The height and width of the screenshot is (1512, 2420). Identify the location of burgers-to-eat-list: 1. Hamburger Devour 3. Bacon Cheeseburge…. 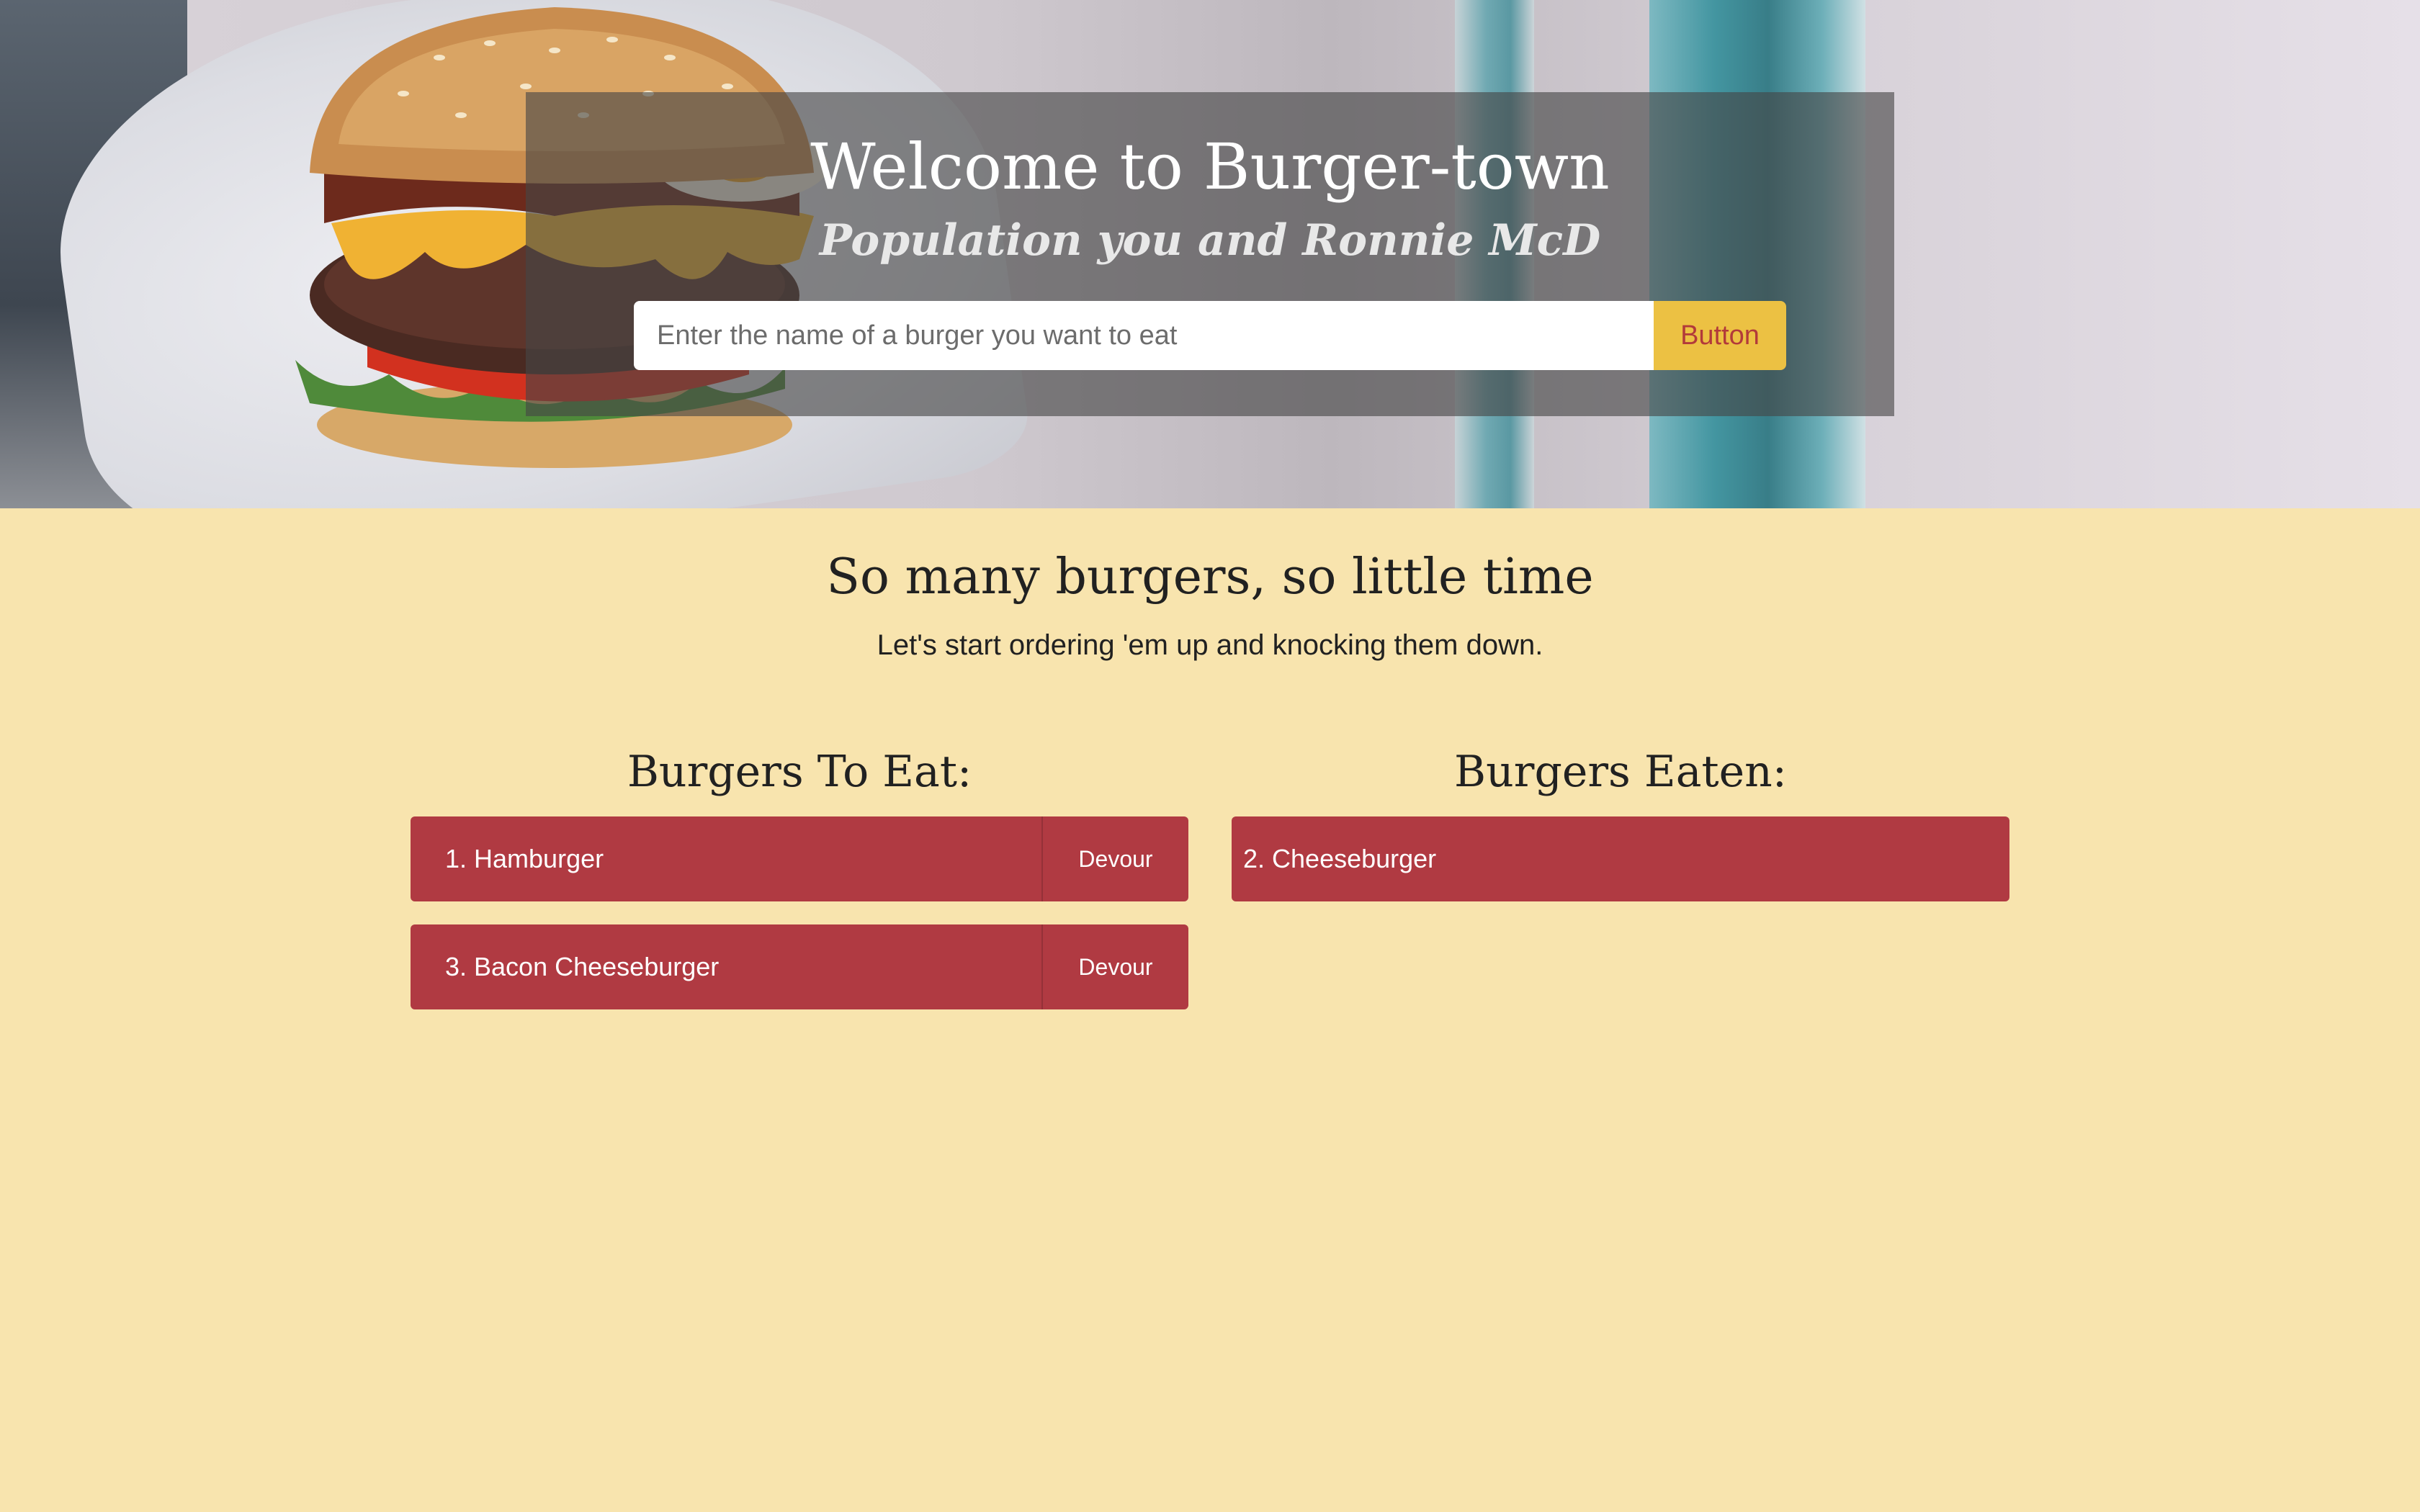
(799, 912).